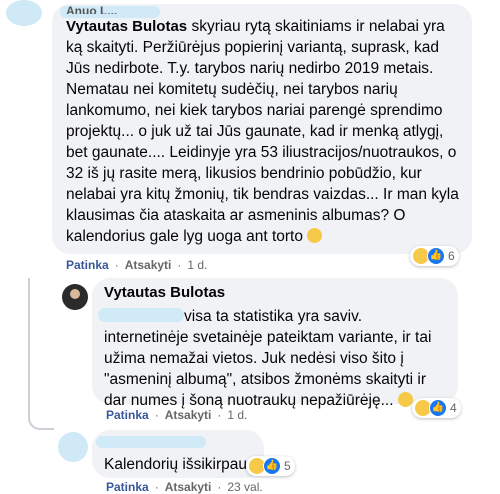 Image resolution: width=500 pixels, height=494 pixels. Describe the element at coordinates (41, 354) in the screenshot. I see `reply-thread-line` at that location.